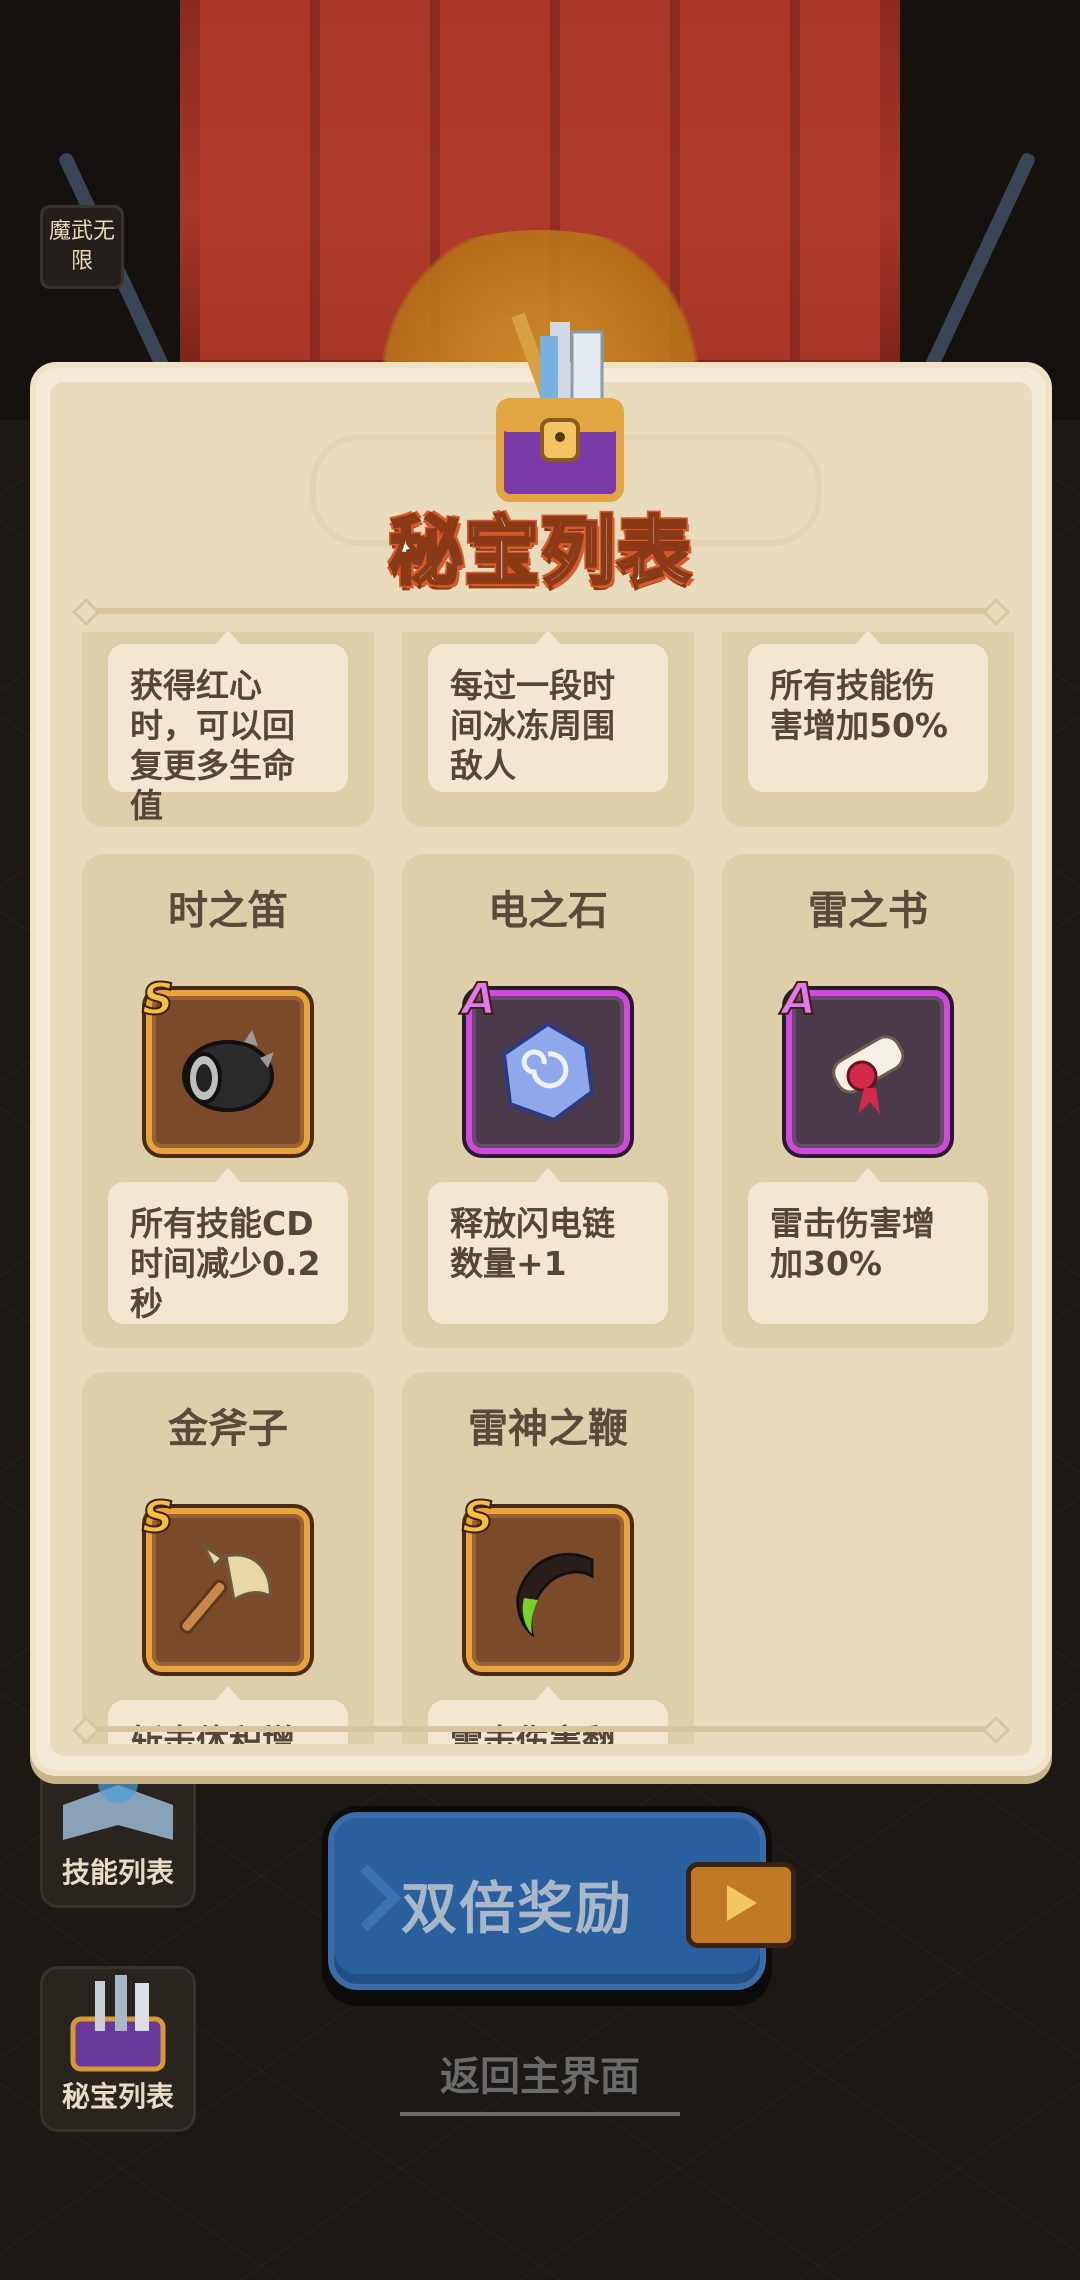 The height and width of the screenshot is (2280, 1080). What do you see at coordinates (548, 1429) in the screenshot?
I see `treasure-name: 雷神之鞭` at bounding box center [548, 1429].